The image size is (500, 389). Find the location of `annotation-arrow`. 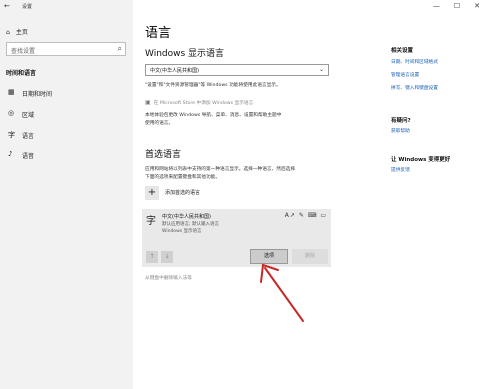

annotation-arrow is located at coordinates (282, 292).